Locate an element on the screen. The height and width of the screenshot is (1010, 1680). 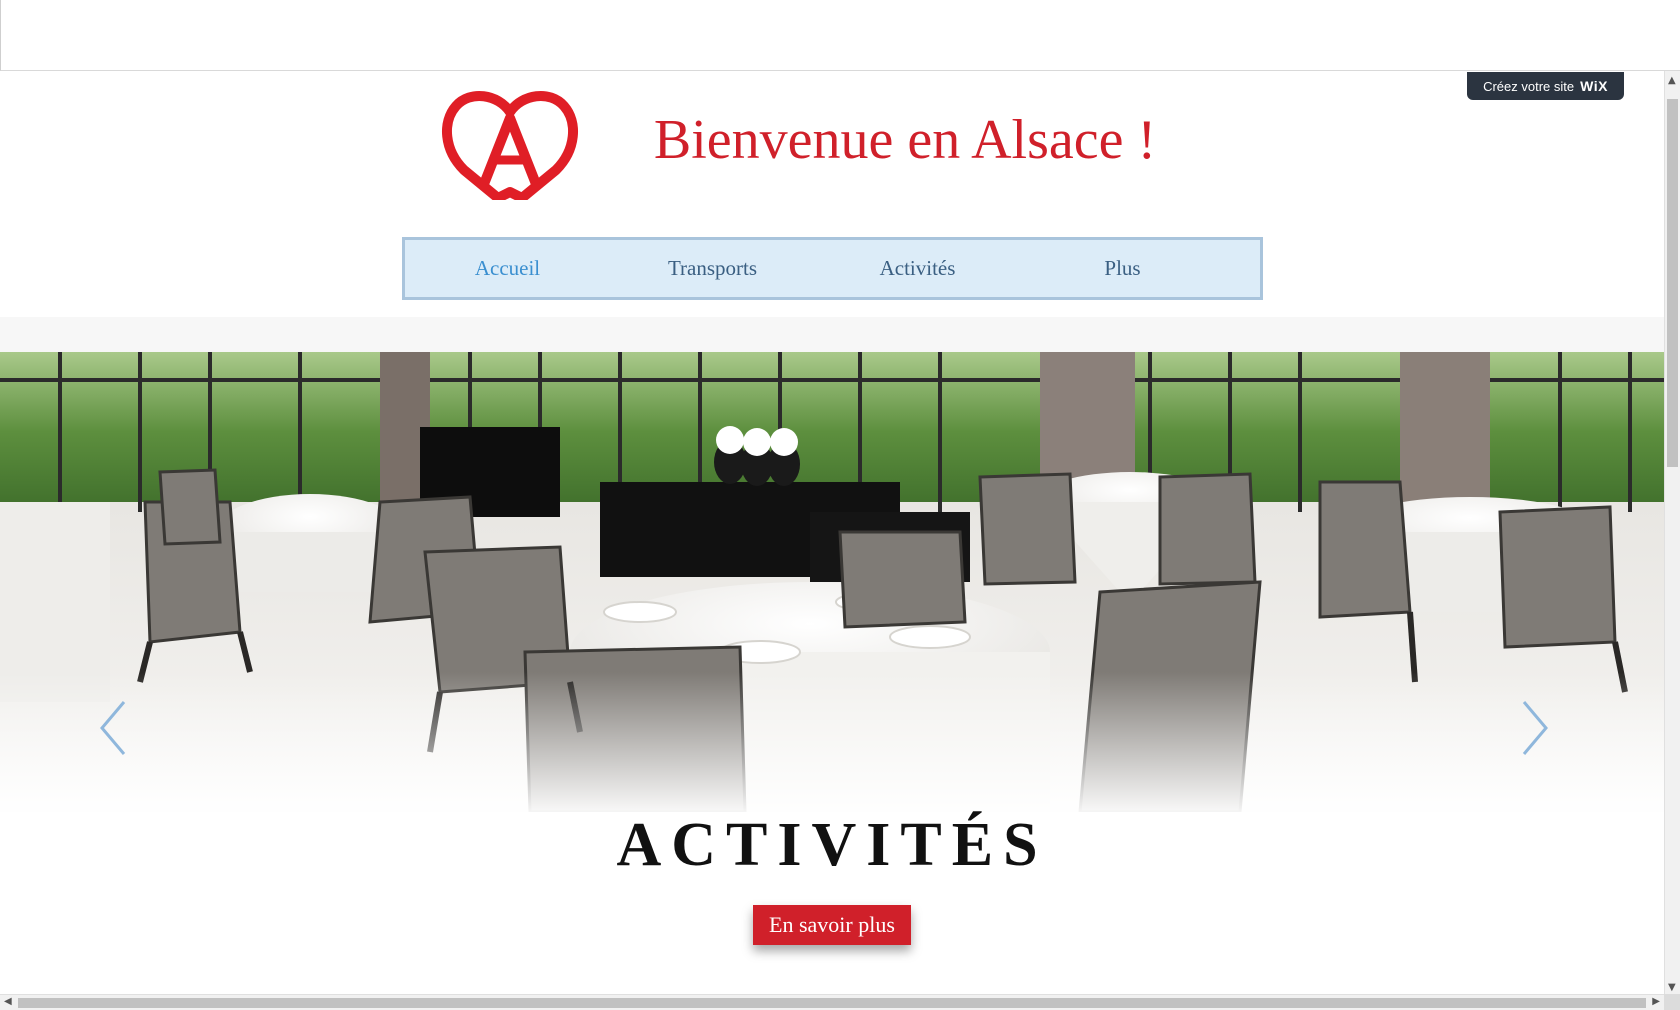
chevron-right-icon is located at coordinates (1535, 728).